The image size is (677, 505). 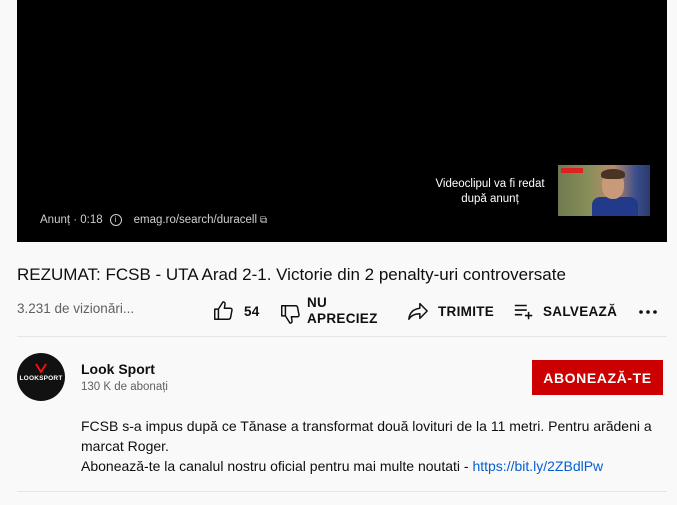 What do you see at coordinates (252, 311) in the screenshot?
I see `like-count: 54` at bounding box center [252, 311].